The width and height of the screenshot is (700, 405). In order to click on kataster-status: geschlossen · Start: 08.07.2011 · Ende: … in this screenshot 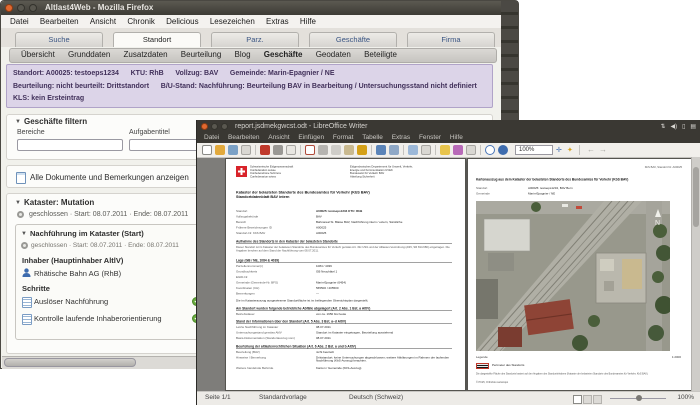, I will do `click(109, 214)`.